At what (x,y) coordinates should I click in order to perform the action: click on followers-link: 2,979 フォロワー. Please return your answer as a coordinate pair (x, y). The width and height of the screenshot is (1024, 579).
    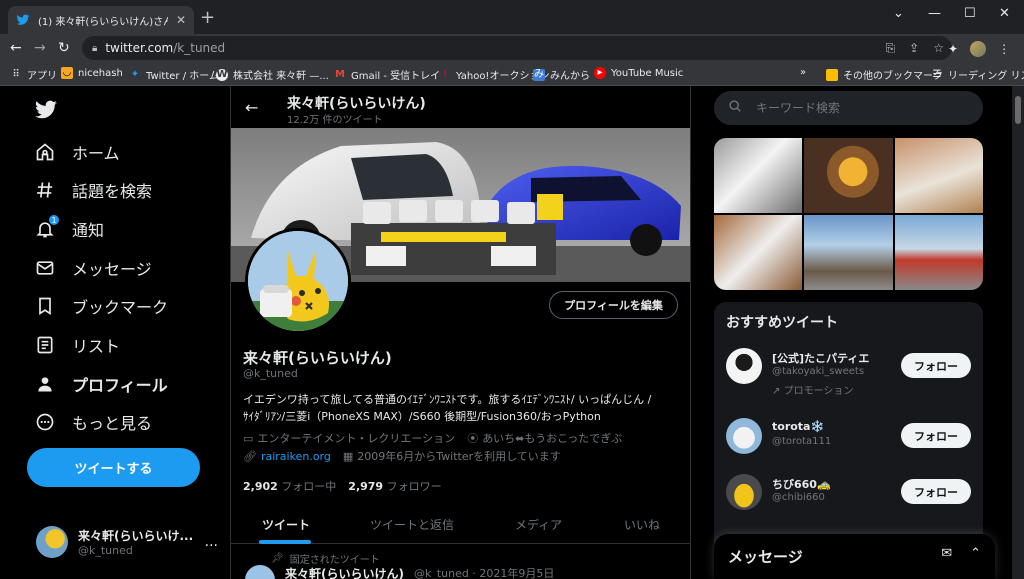
    Looking at the image, I should click on (394, 486).